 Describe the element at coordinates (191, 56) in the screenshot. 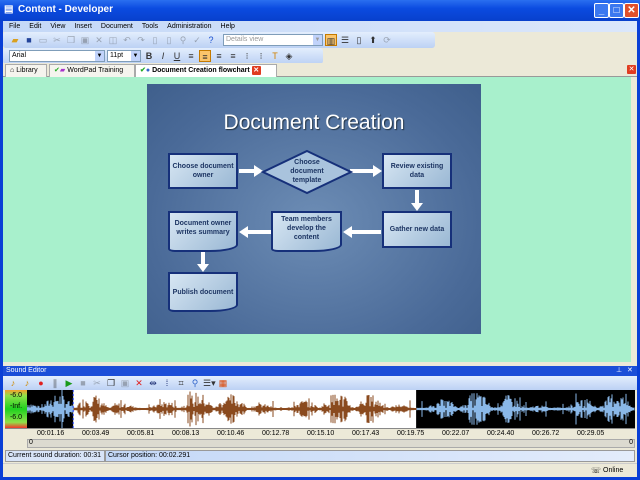

I see `align-left-icon: ≡` at that location.